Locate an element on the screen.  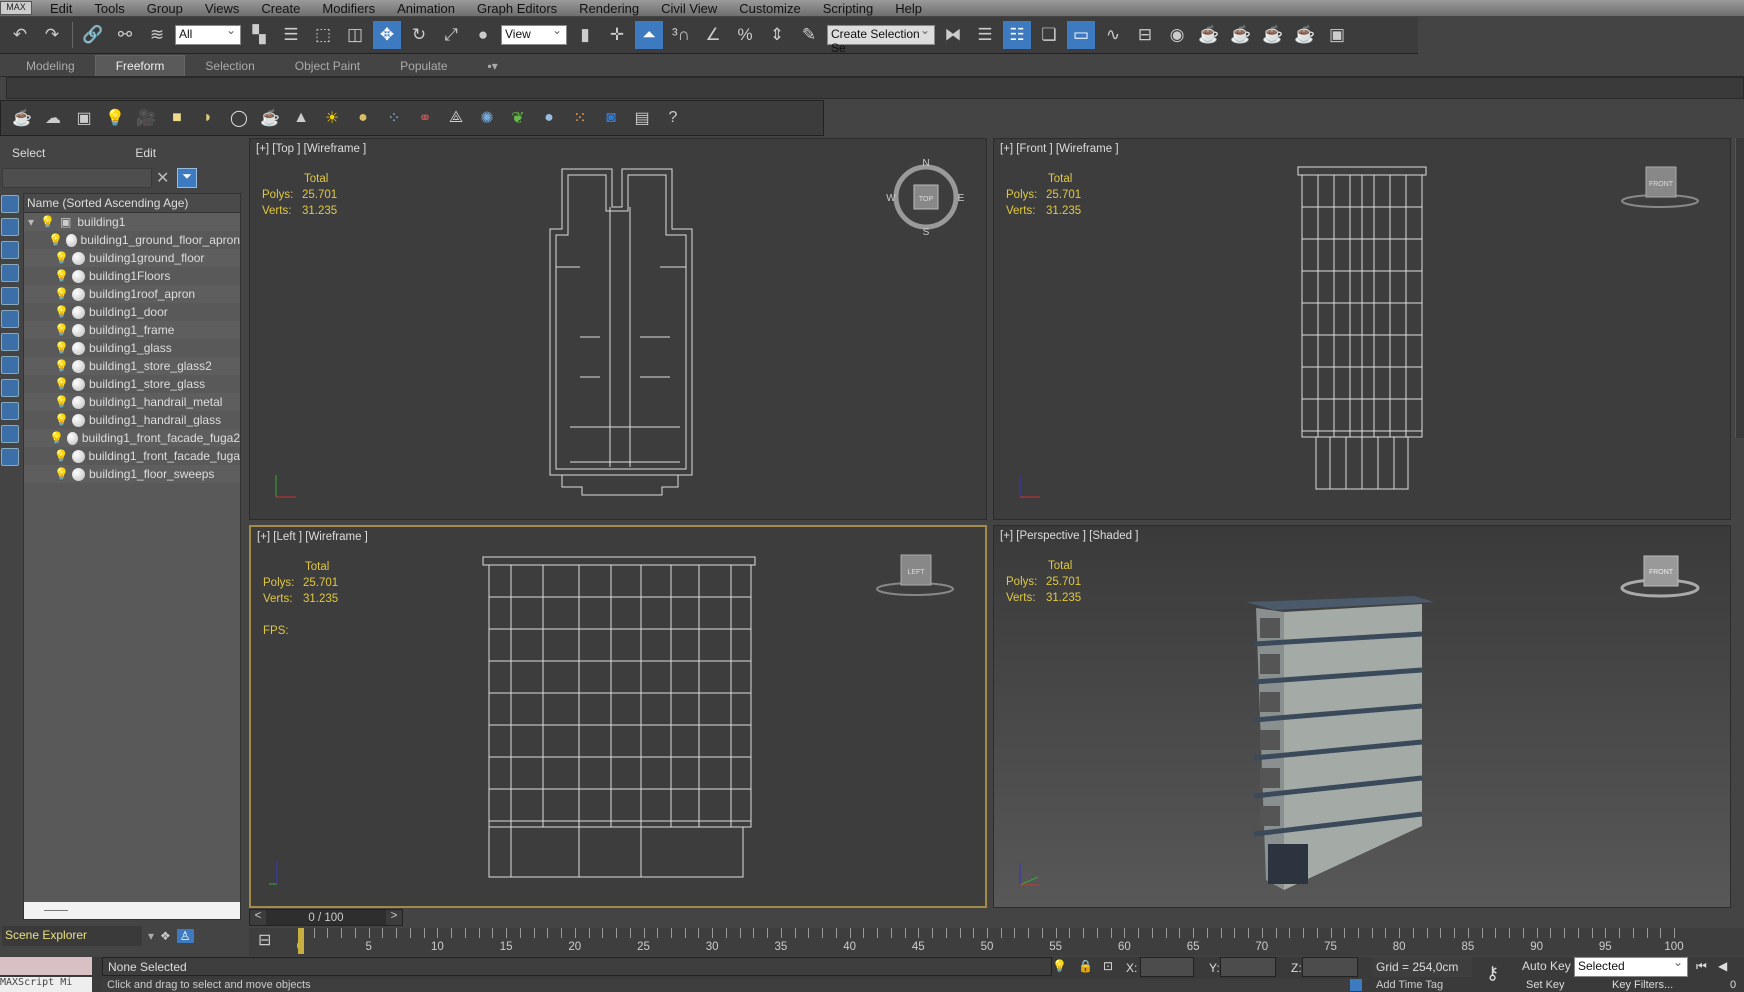
tree-item: 💡 building1_front_facade_fuga is located at coordinates (132, 456).